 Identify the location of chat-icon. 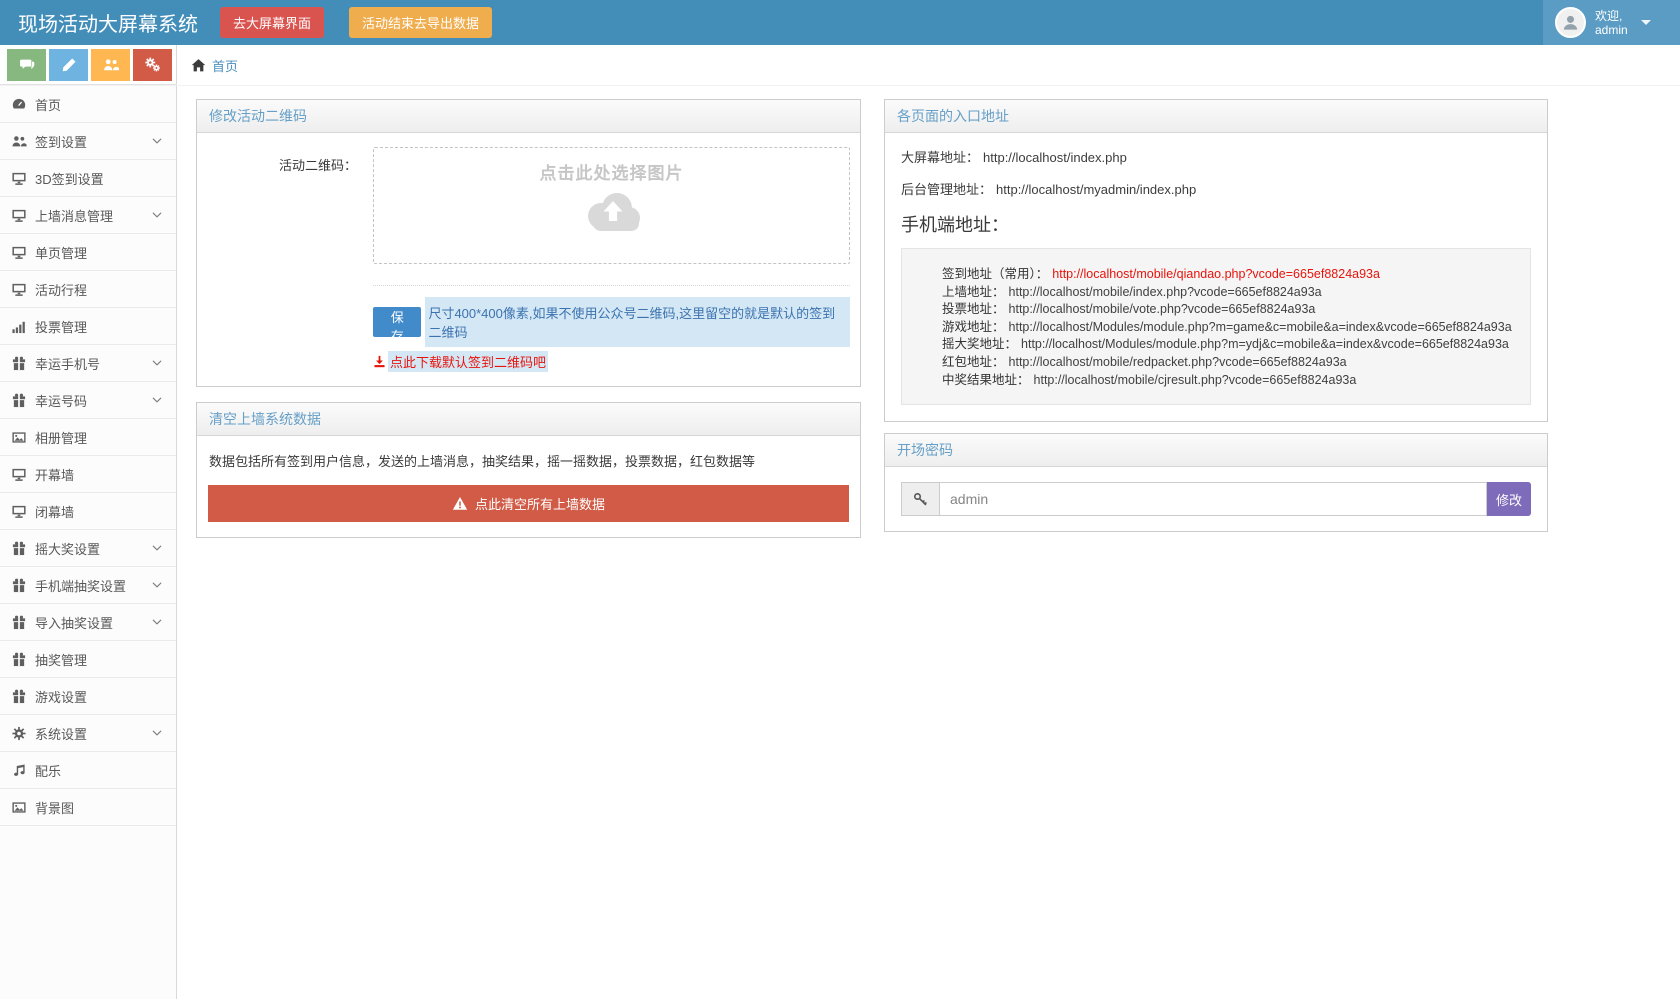
(27, 65).